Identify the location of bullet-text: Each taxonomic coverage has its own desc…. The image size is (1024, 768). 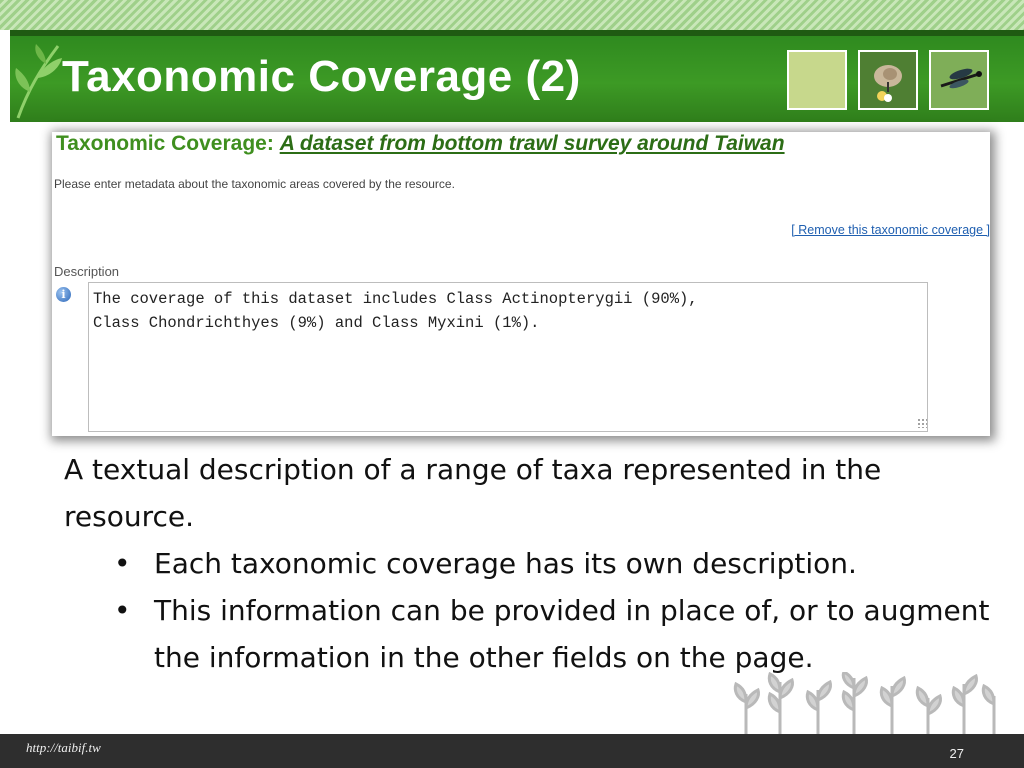
(505, 563).